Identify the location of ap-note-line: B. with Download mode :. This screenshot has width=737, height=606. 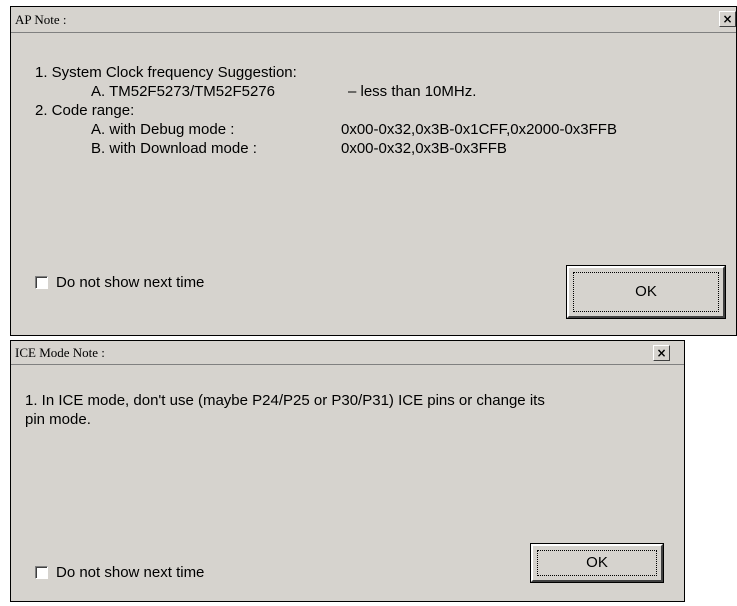
(174, 148).